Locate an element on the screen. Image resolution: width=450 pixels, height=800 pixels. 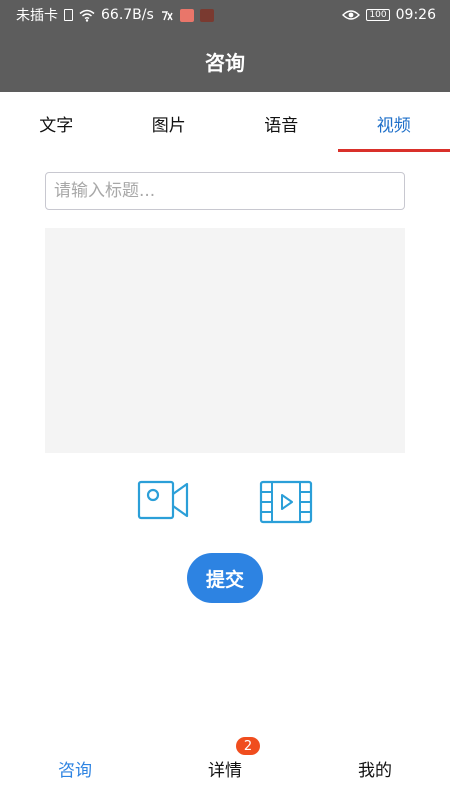
notification-app-icon is located at coordinates (167, 15).